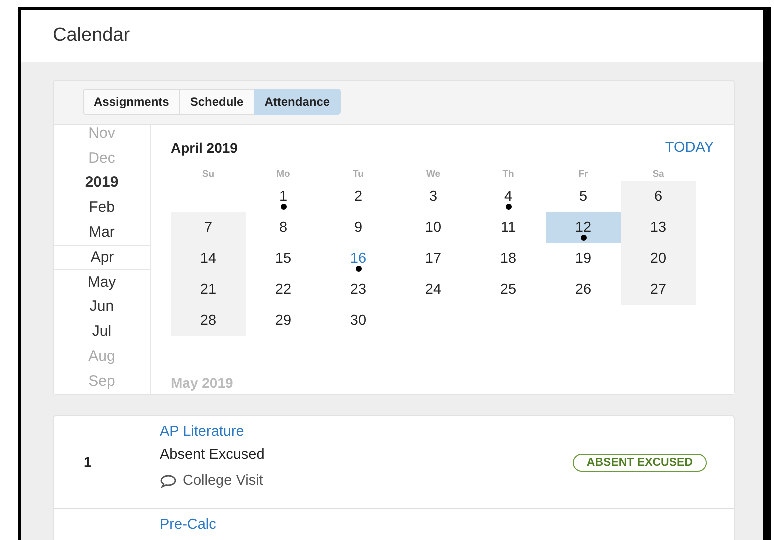  Describe the element at coordinates (358, 174) in the screenshot. I see `weekday-label: Tu` at that location.